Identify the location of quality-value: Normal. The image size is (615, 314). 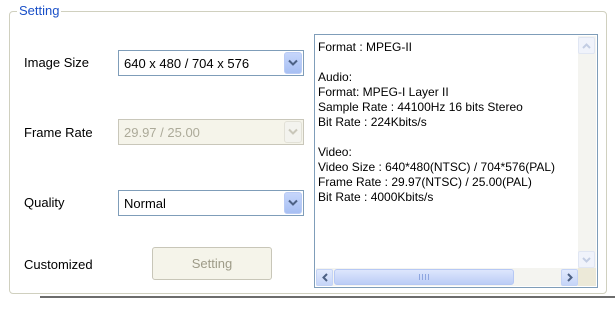
(145, 203).